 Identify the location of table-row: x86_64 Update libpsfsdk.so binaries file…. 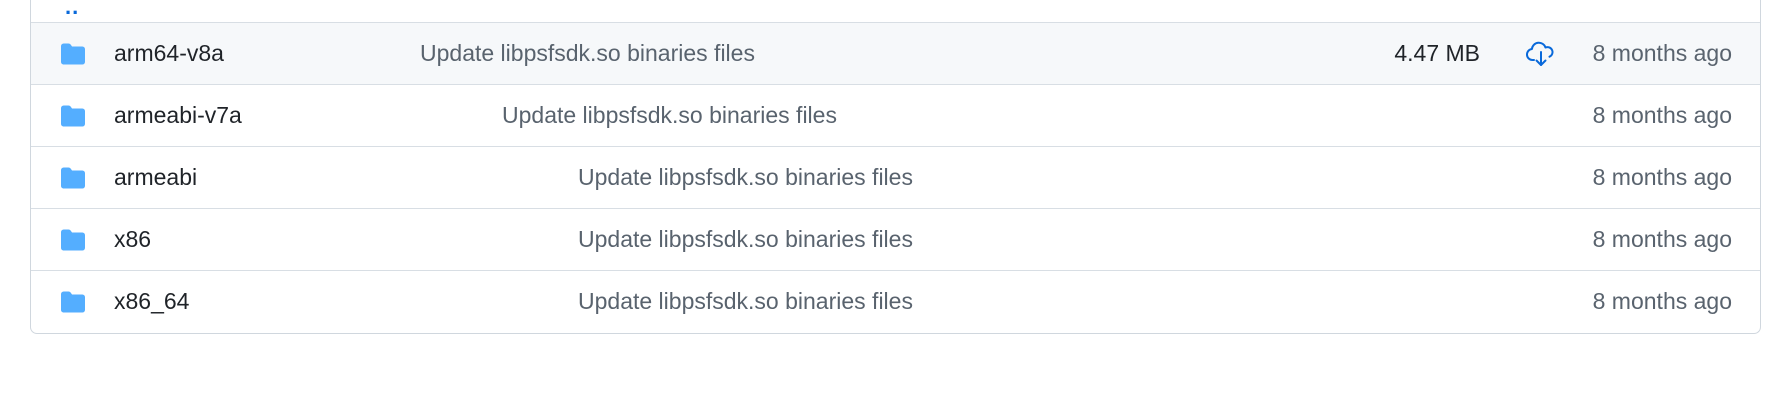
(895, 302).